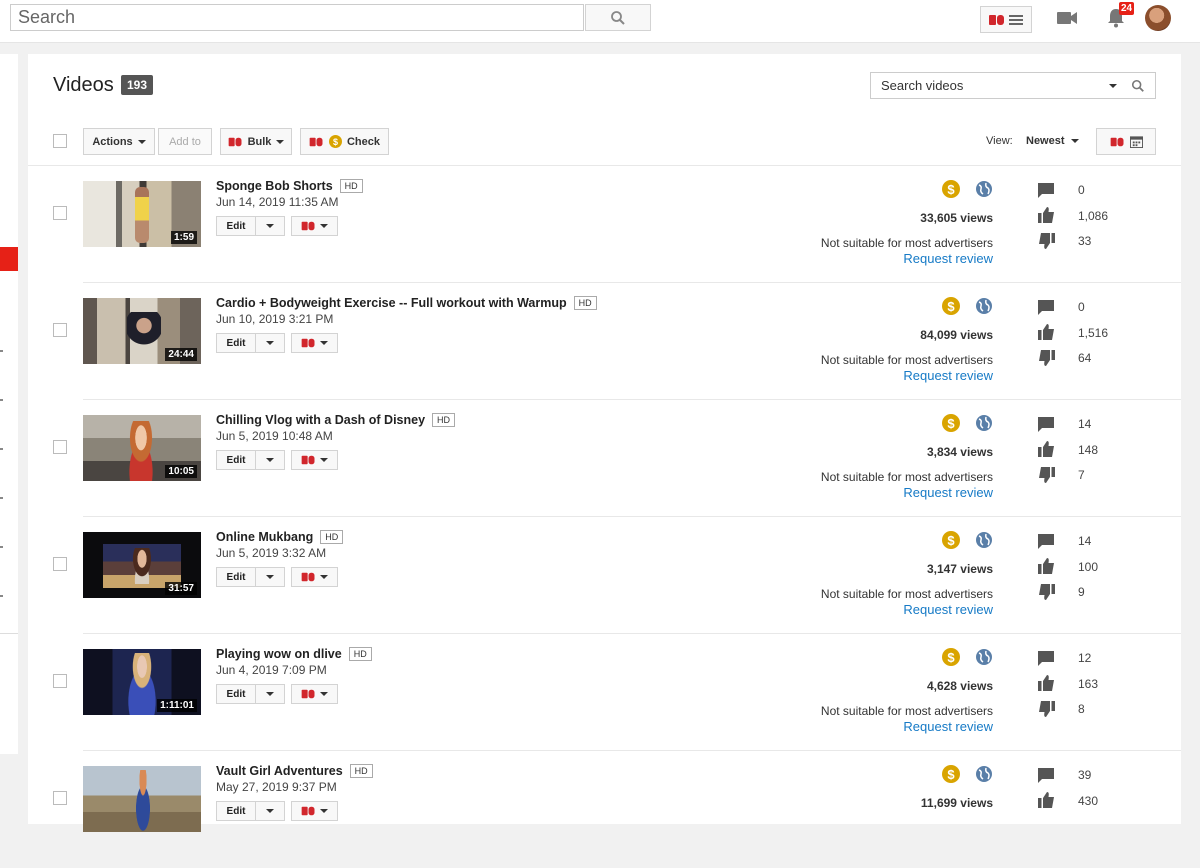  What do you see at coordinates (1016, 19) in the screenshot?
I see `hamburger-icon` at bounding box center [1016, 19].